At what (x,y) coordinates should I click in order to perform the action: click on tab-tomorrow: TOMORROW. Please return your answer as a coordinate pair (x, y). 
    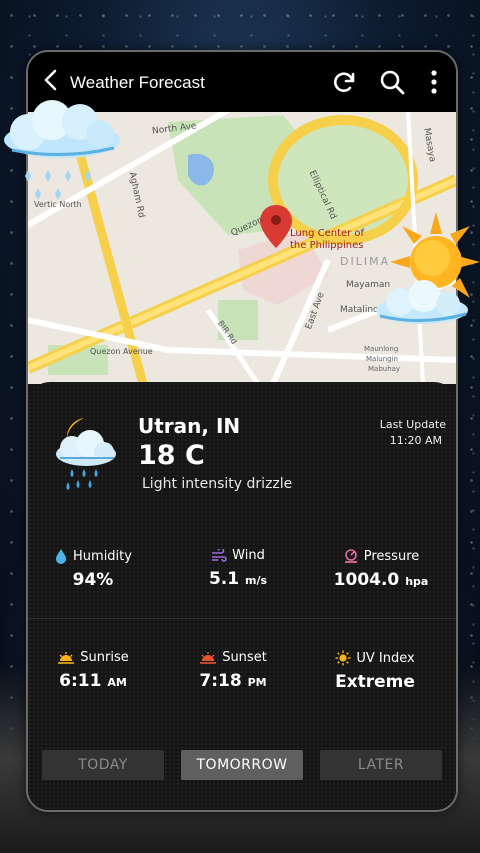
    Looking at the image, I should click on (242, 765).